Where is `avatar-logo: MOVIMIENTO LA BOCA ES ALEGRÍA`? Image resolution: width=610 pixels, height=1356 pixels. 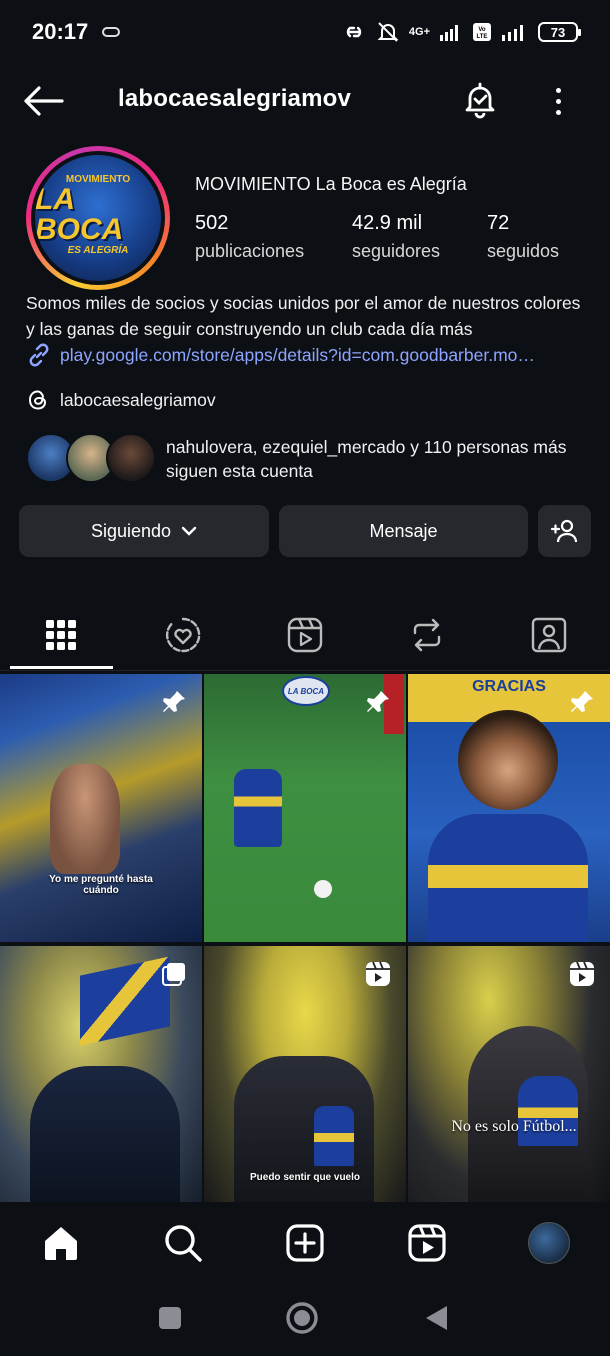 avatar-logo: MOVIMIENTO LA BOCA ES ALEGRÍA is located at coordinates (98, 218).